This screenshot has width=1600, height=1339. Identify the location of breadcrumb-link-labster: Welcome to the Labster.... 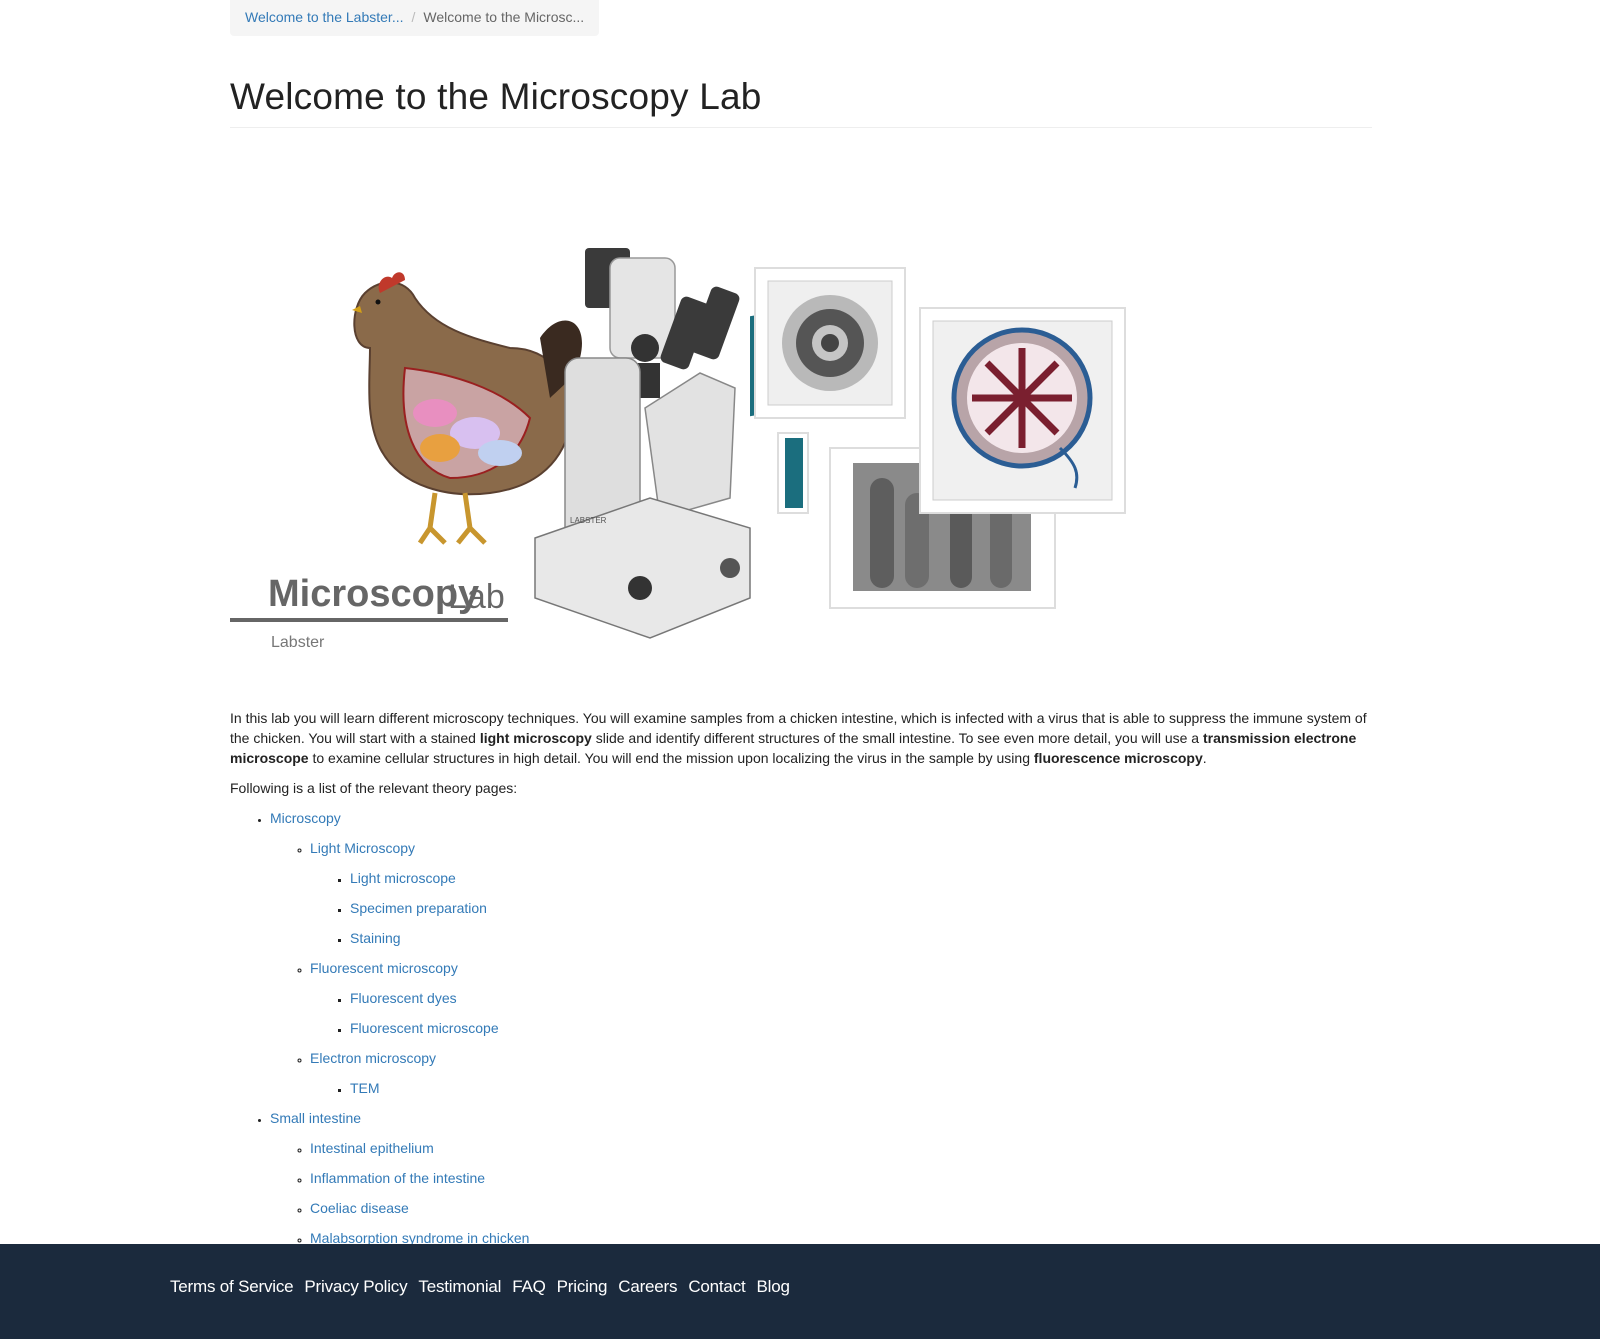
(324, 17).